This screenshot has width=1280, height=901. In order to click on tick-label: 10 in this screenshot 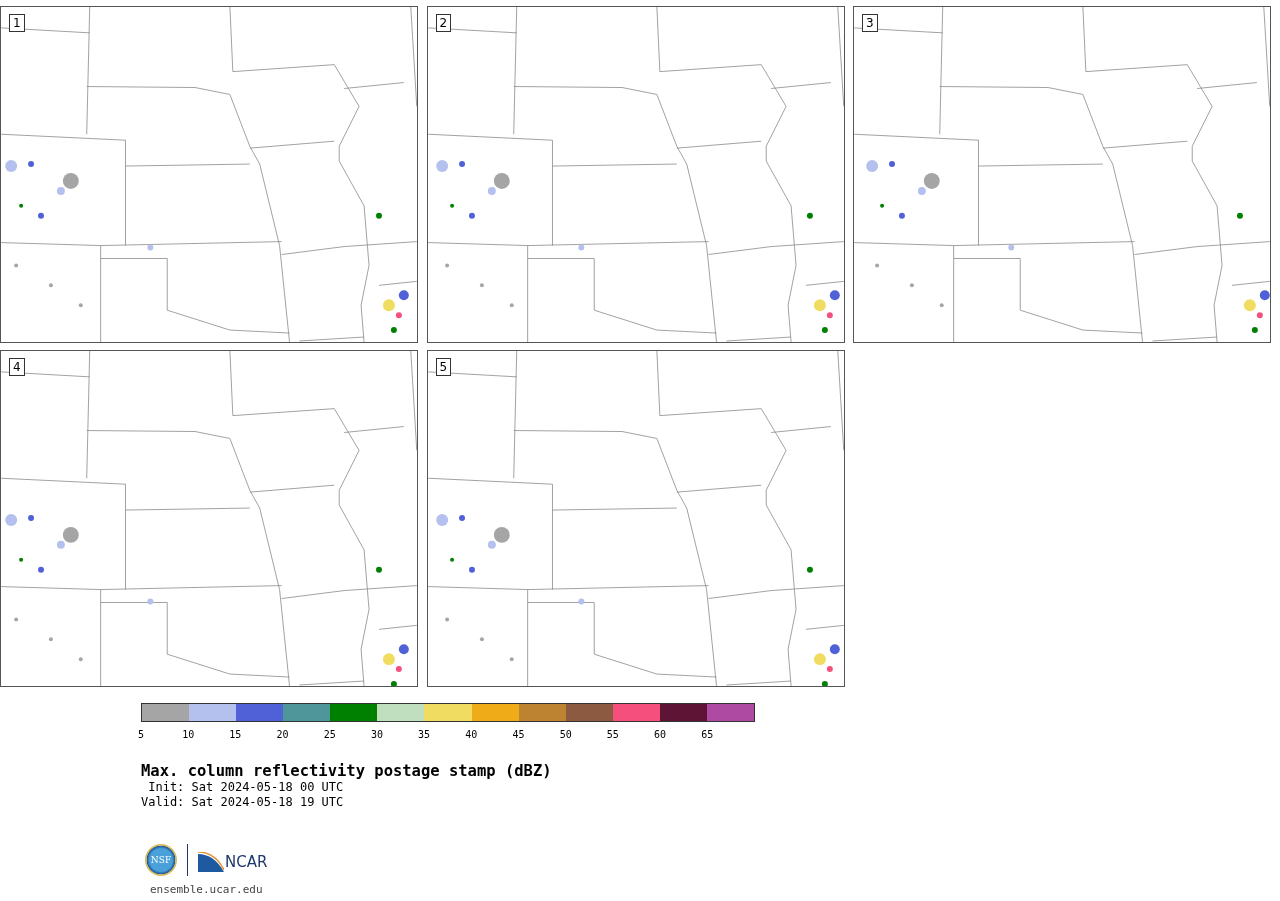, I will do `click(188, 734)`.